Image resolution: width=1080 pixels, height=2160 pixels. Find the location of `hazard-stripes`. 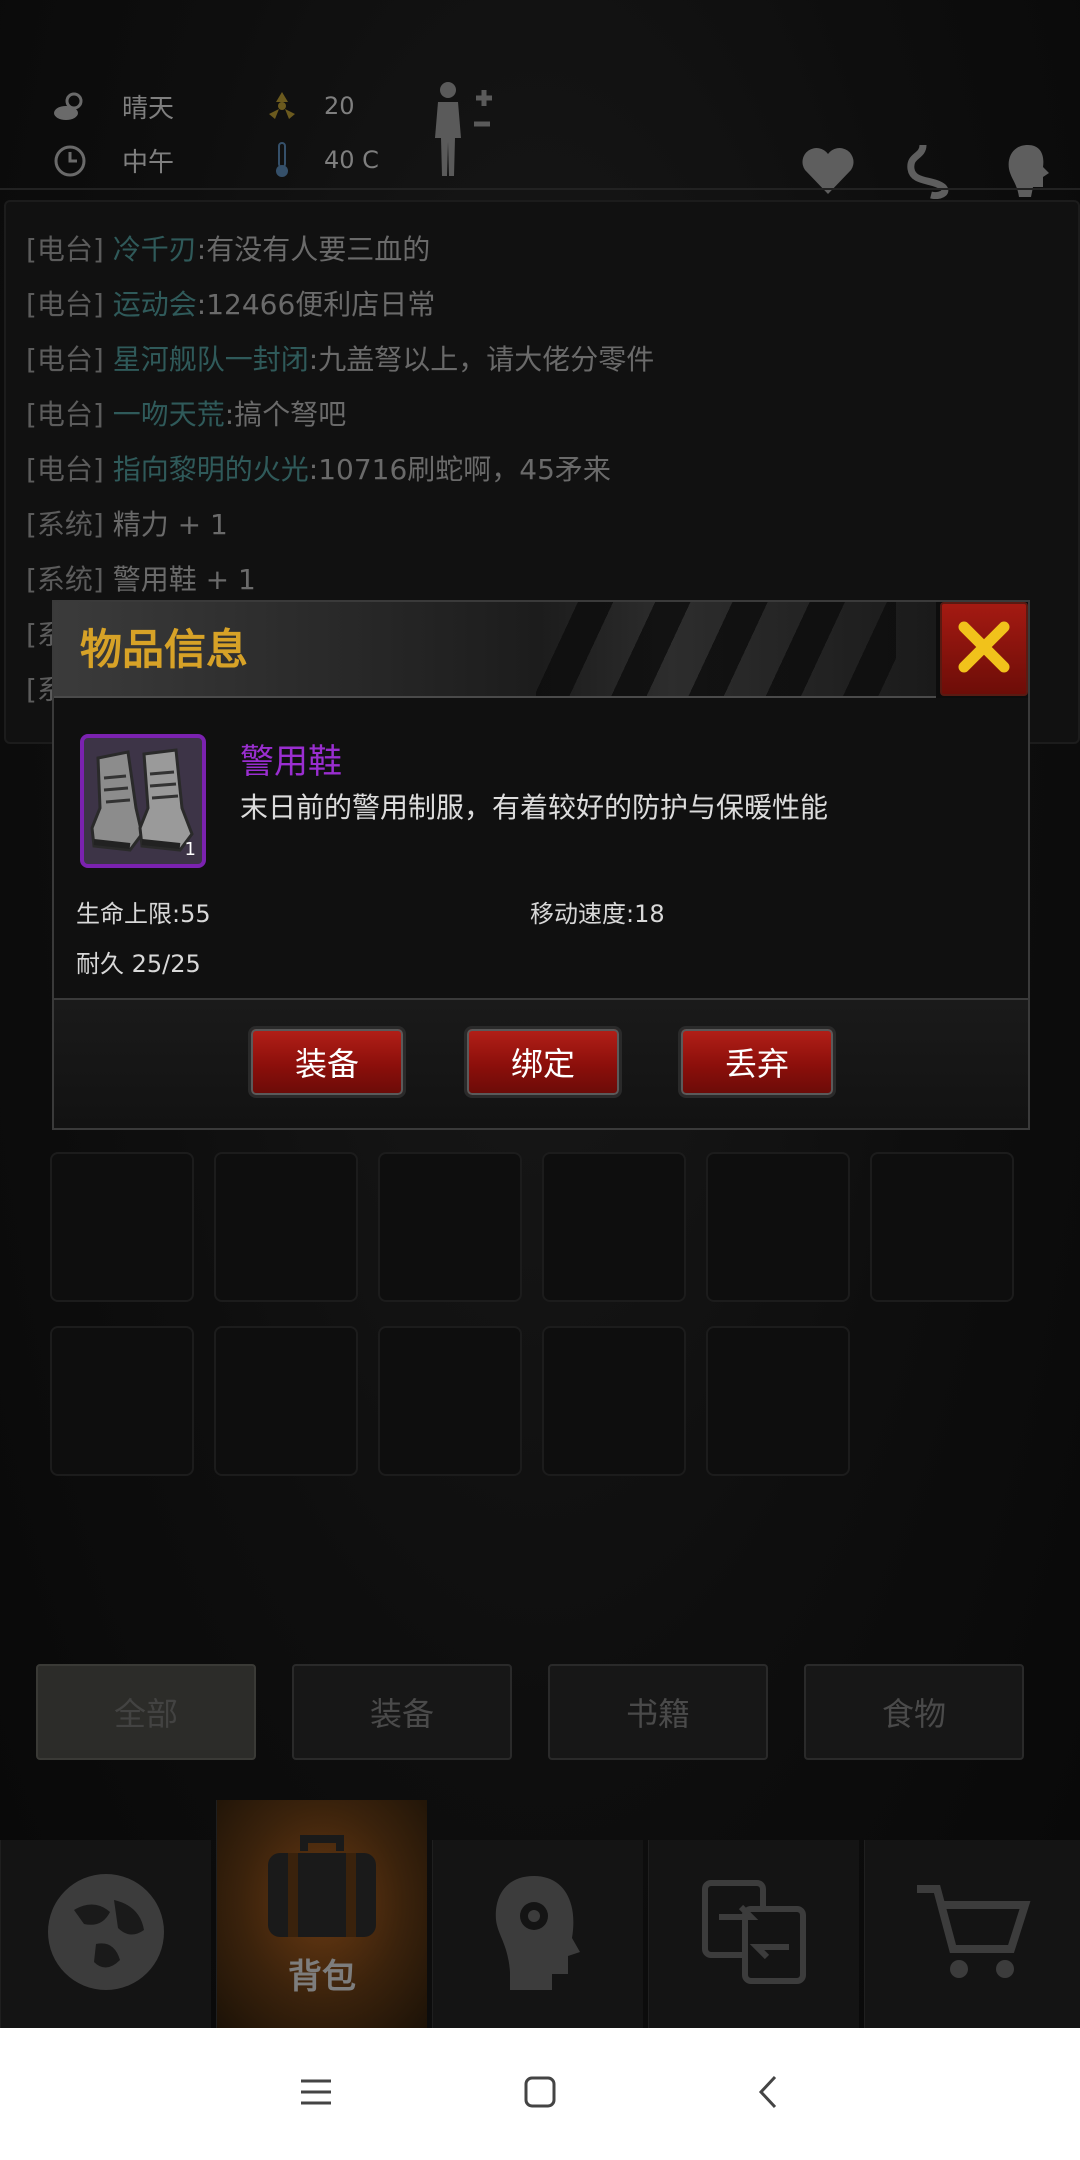

hazard-stripes is located at coordinates (716, 649).